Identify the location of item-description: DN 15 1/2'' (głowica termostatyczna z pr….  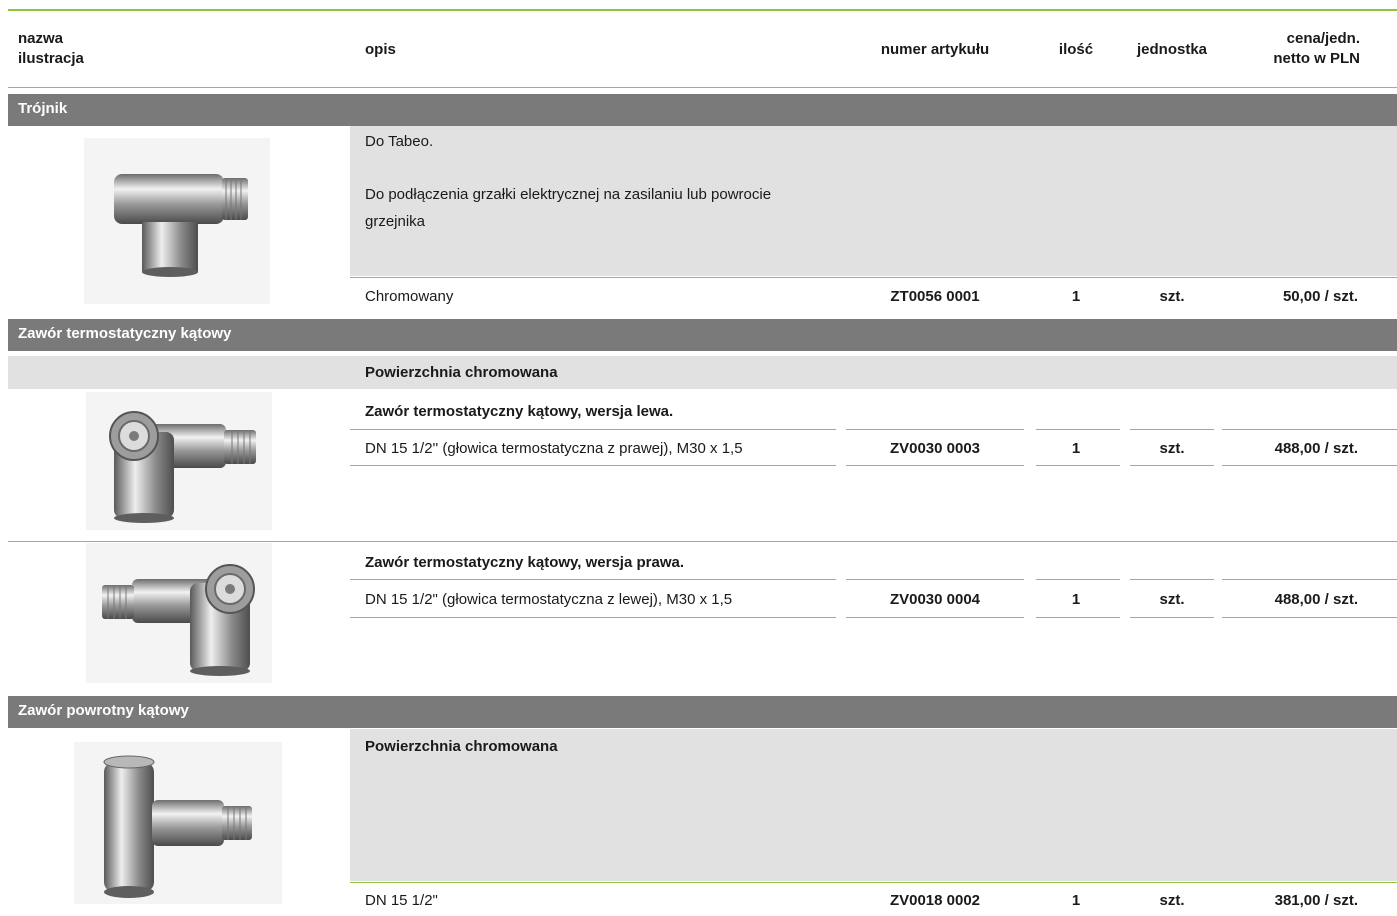
(554, 448).